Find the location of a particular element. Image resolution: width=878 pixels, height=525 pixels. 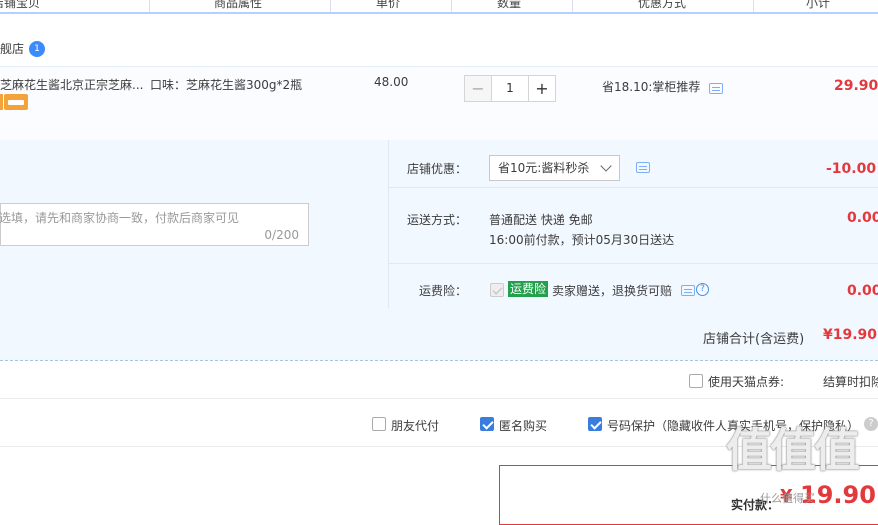

points-checkbox is located at coordinates (696, 381).